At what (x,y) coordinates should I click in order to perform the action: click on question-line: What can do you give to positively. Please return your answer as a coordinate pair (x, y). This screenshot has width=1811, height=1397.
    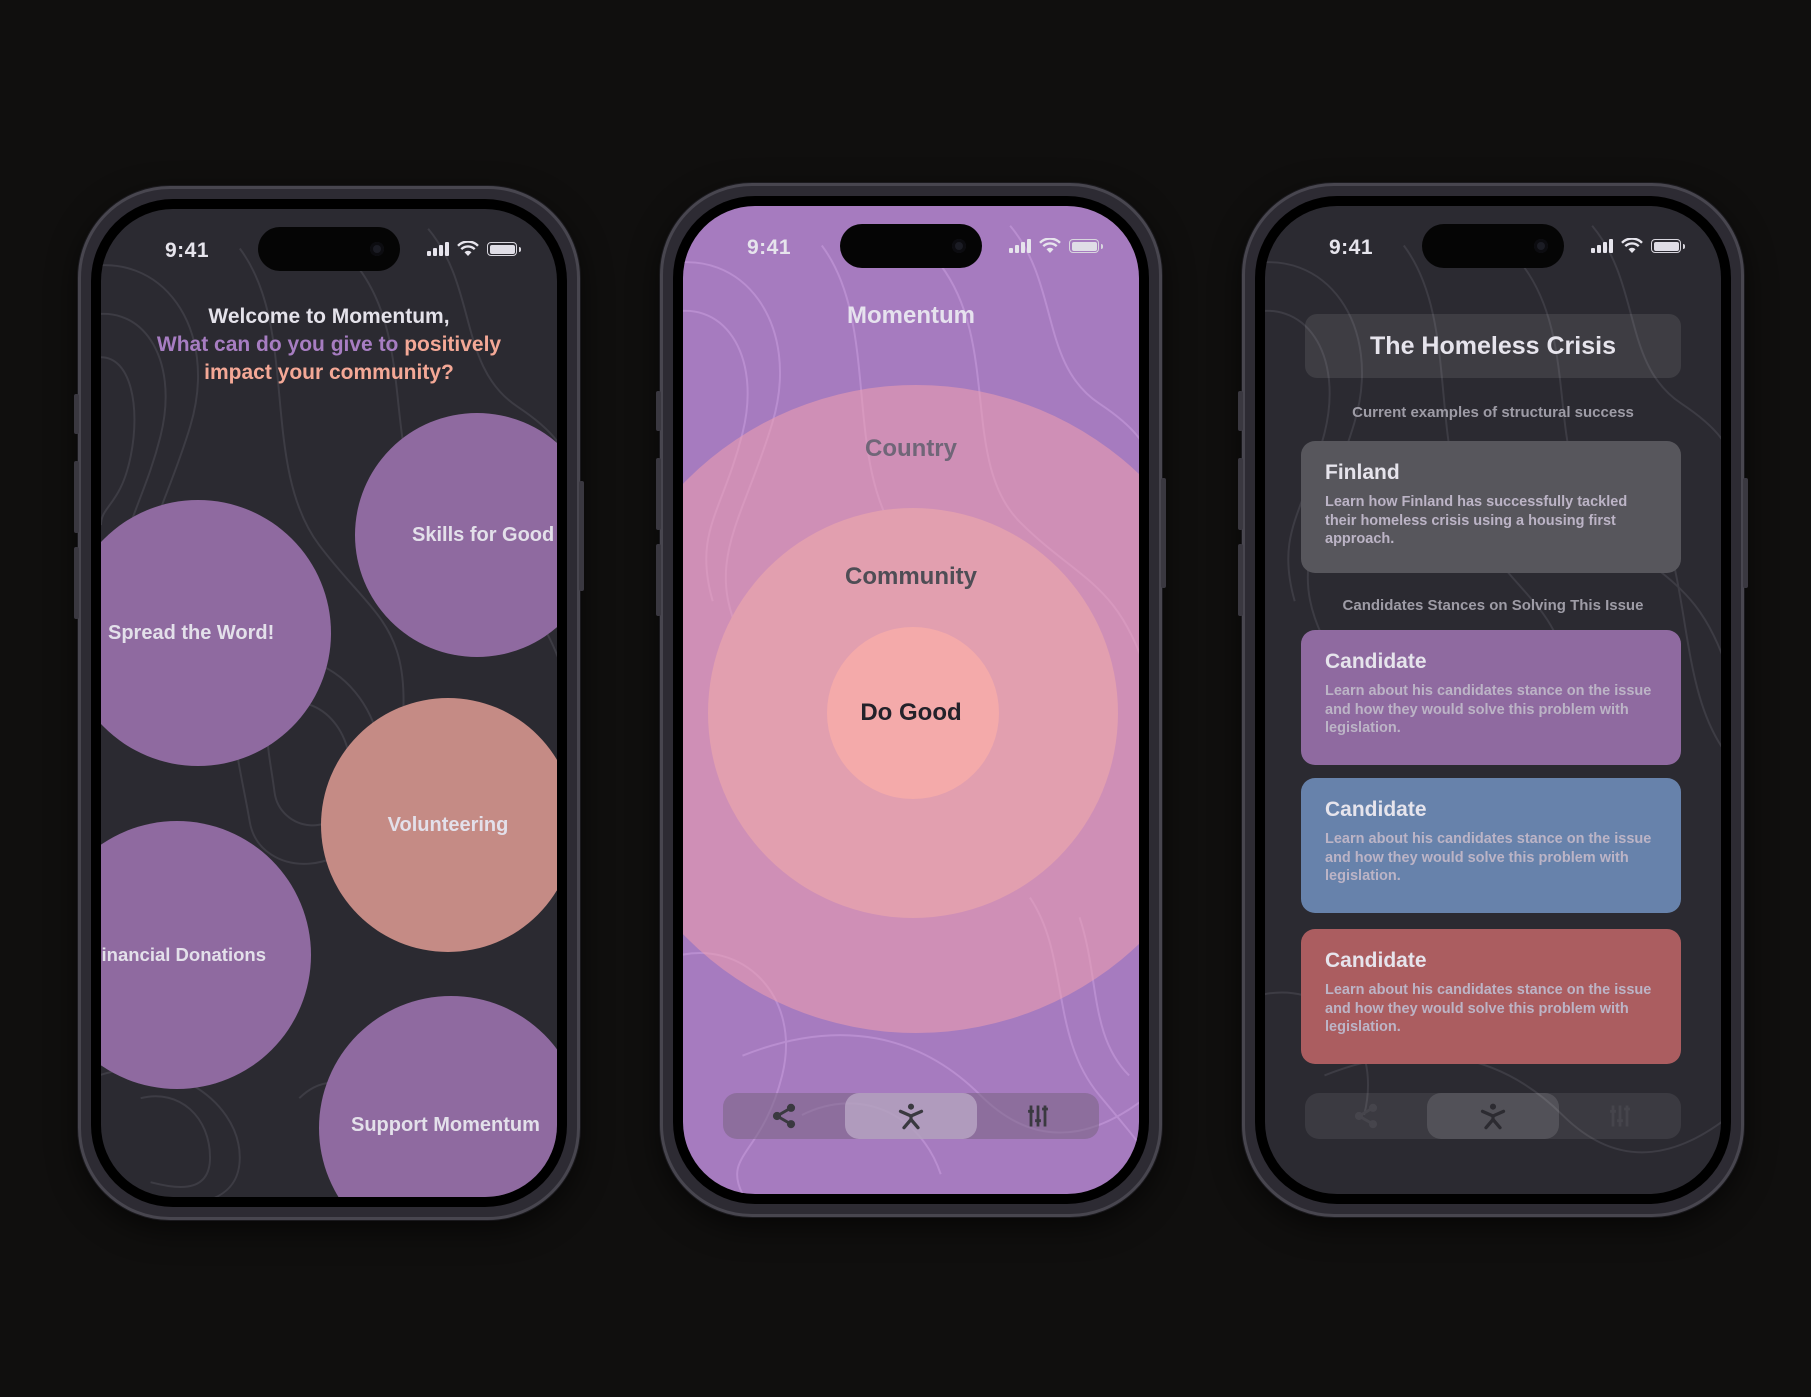
    Looking at the image, I should click on (329, 345).